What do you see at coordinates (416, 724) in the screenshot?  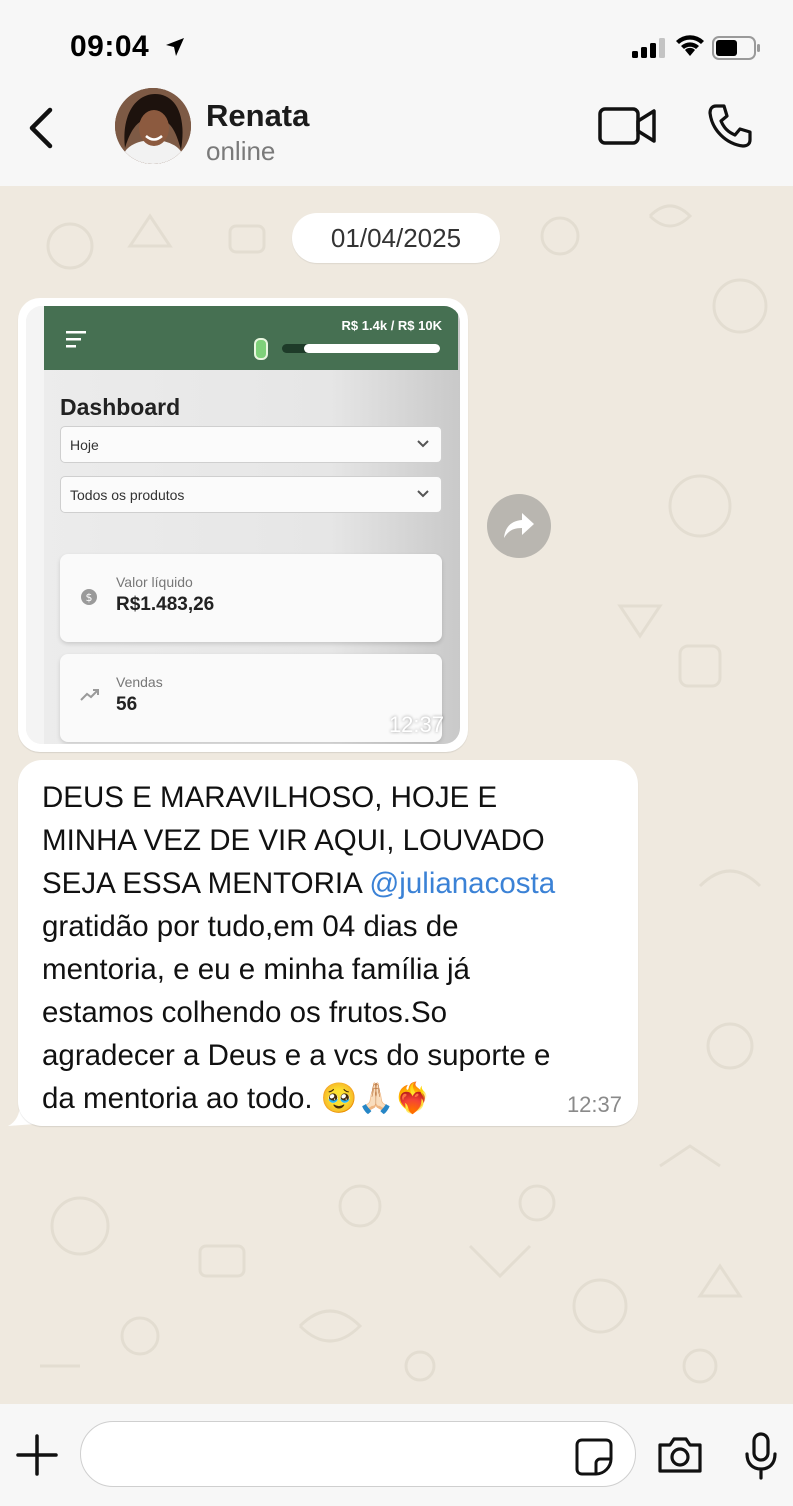 I see `image-message-time: 12:37` at bounding box center [416, 724].